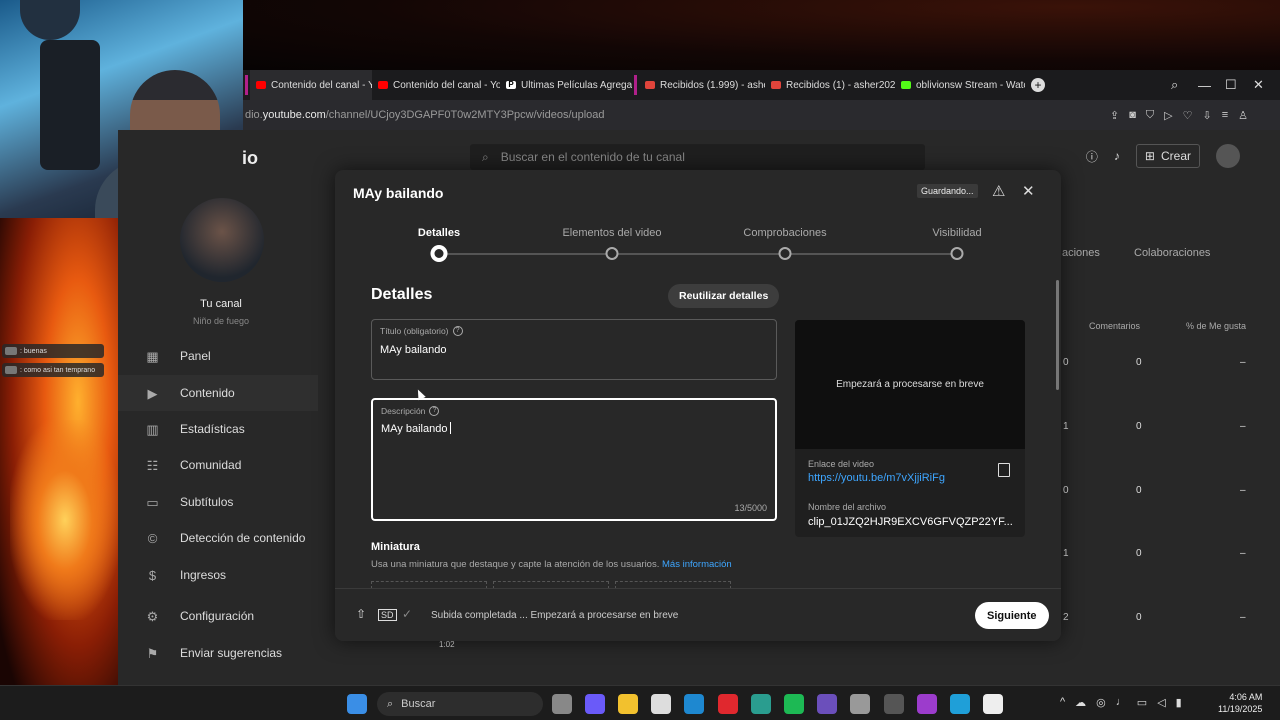 This screenshot has height=720, width=1280. Describe the element at coordinates (574, 459) in the screenshot. I see `description-field: Descripción? MAy bailando 13/5000` at that location.